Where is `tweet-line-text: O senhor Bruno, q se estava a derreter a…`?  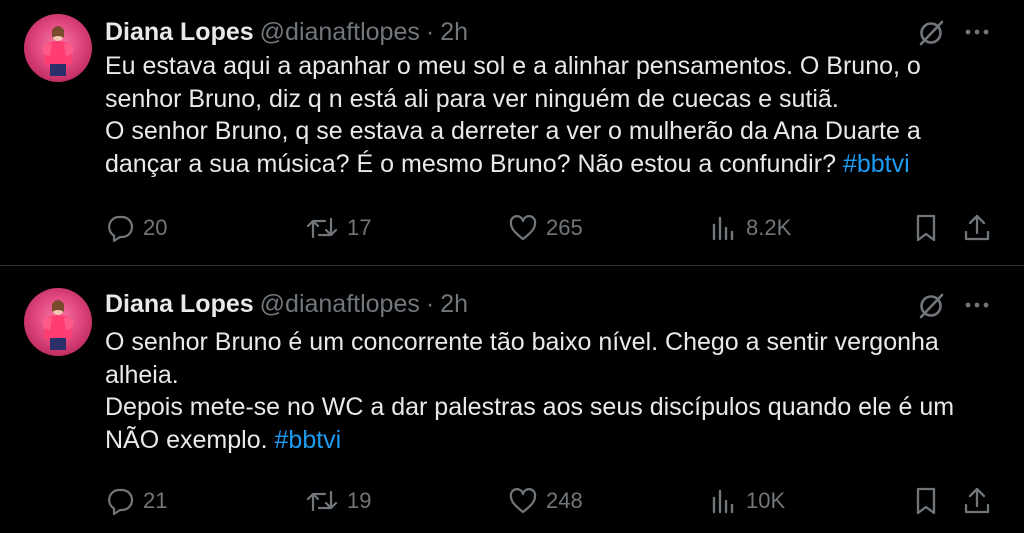
tweet-line-text: O senhor Bruno, q se estava a derreter a… is located at coordinates (513, 147).